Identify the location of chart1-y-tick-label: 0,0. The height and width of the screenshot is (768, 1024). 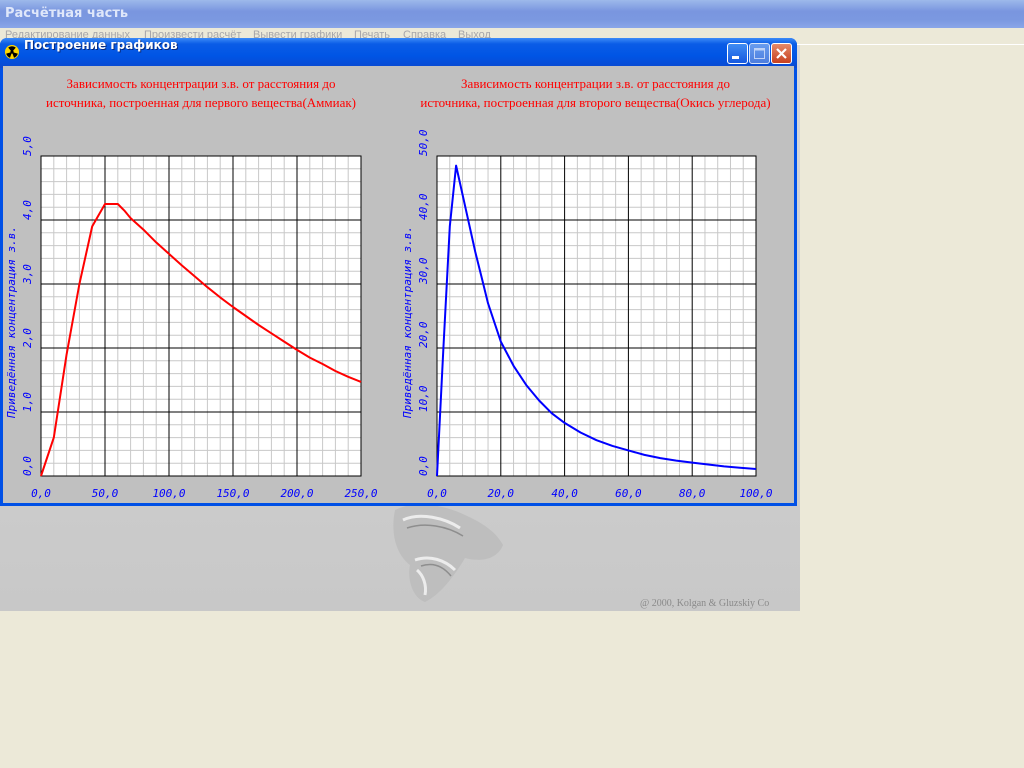
(27, 466).